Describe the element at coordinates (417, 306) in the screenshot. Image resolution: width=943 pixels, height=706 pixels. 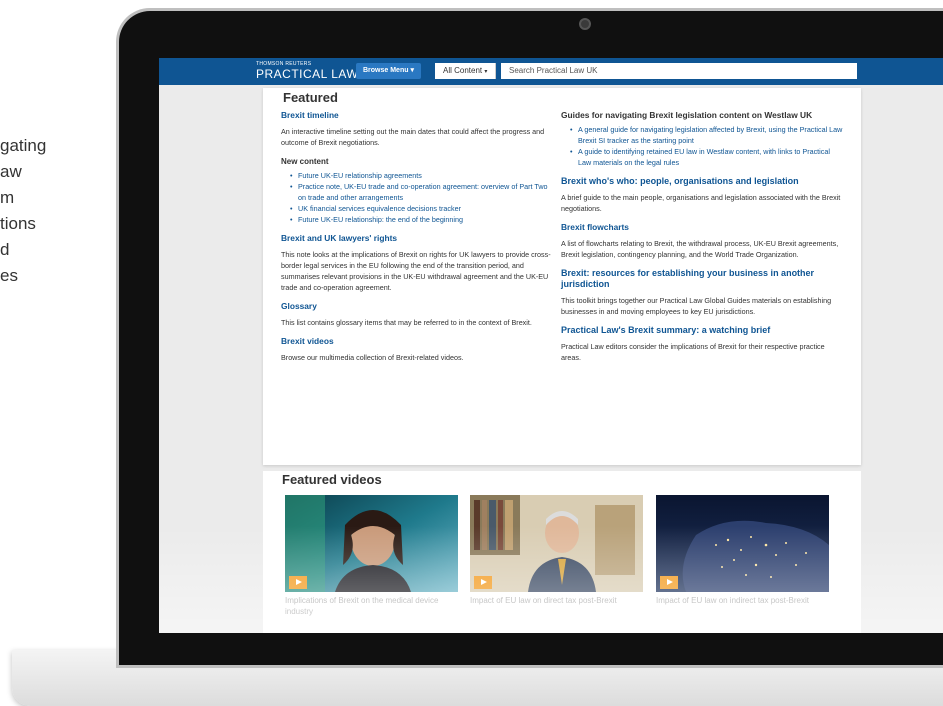
I see `glossary-link: Glossary` at that location.